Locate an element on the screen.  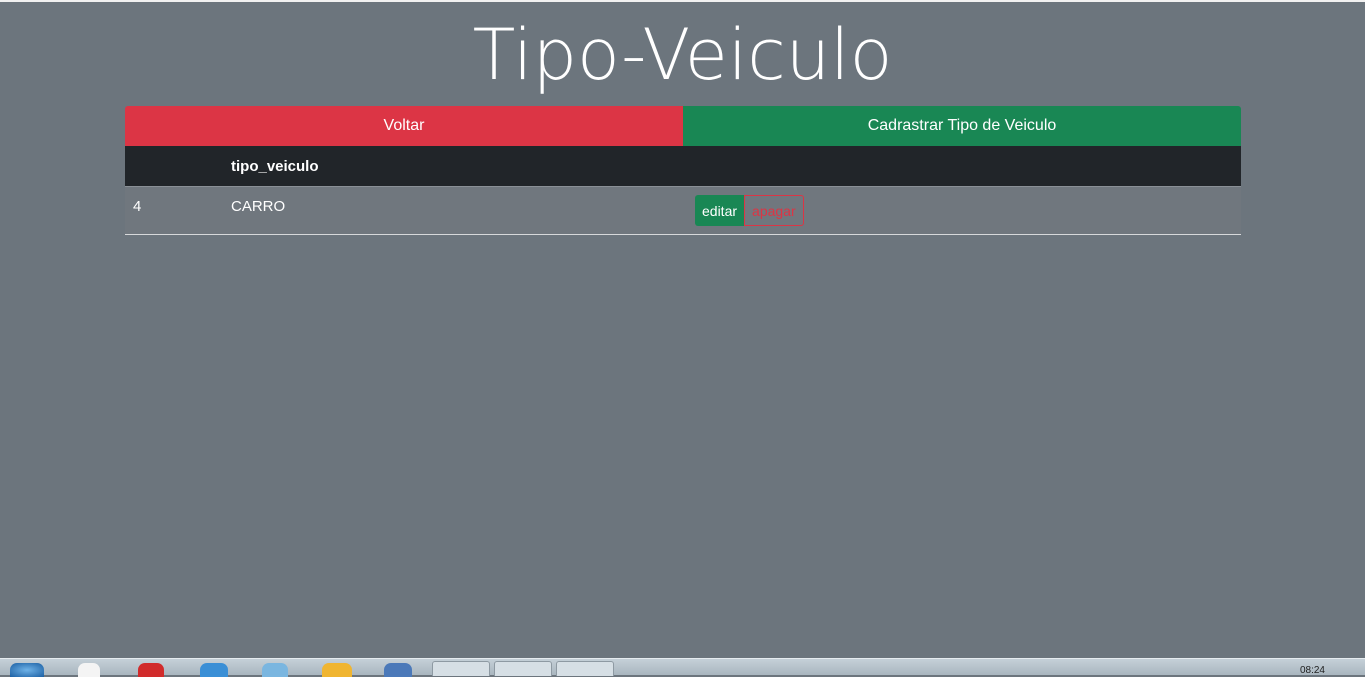
cell-id: 4 is located at coordinates (137, 206).